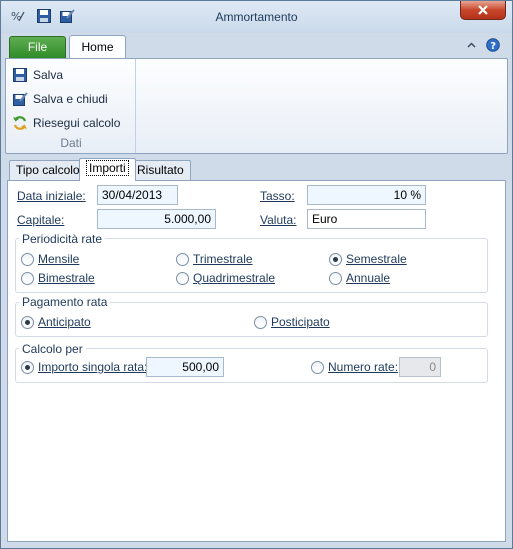 This screenshot has height=549, width=513. I want to click on tab-importi: Importi, so click(107, 169).